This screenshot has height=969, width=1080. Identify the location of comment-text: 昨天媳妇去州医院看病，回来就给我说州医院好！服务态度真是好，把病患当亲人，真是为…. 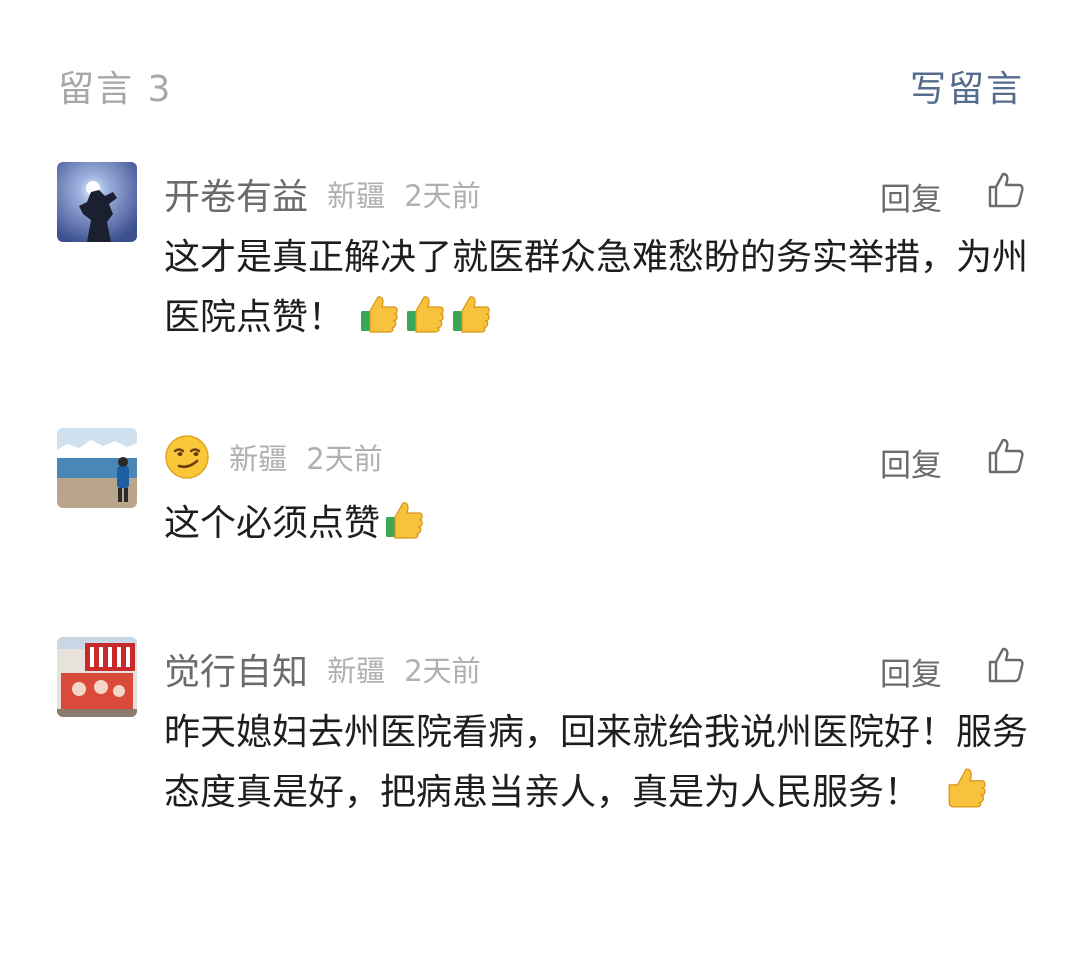
(599, 766).